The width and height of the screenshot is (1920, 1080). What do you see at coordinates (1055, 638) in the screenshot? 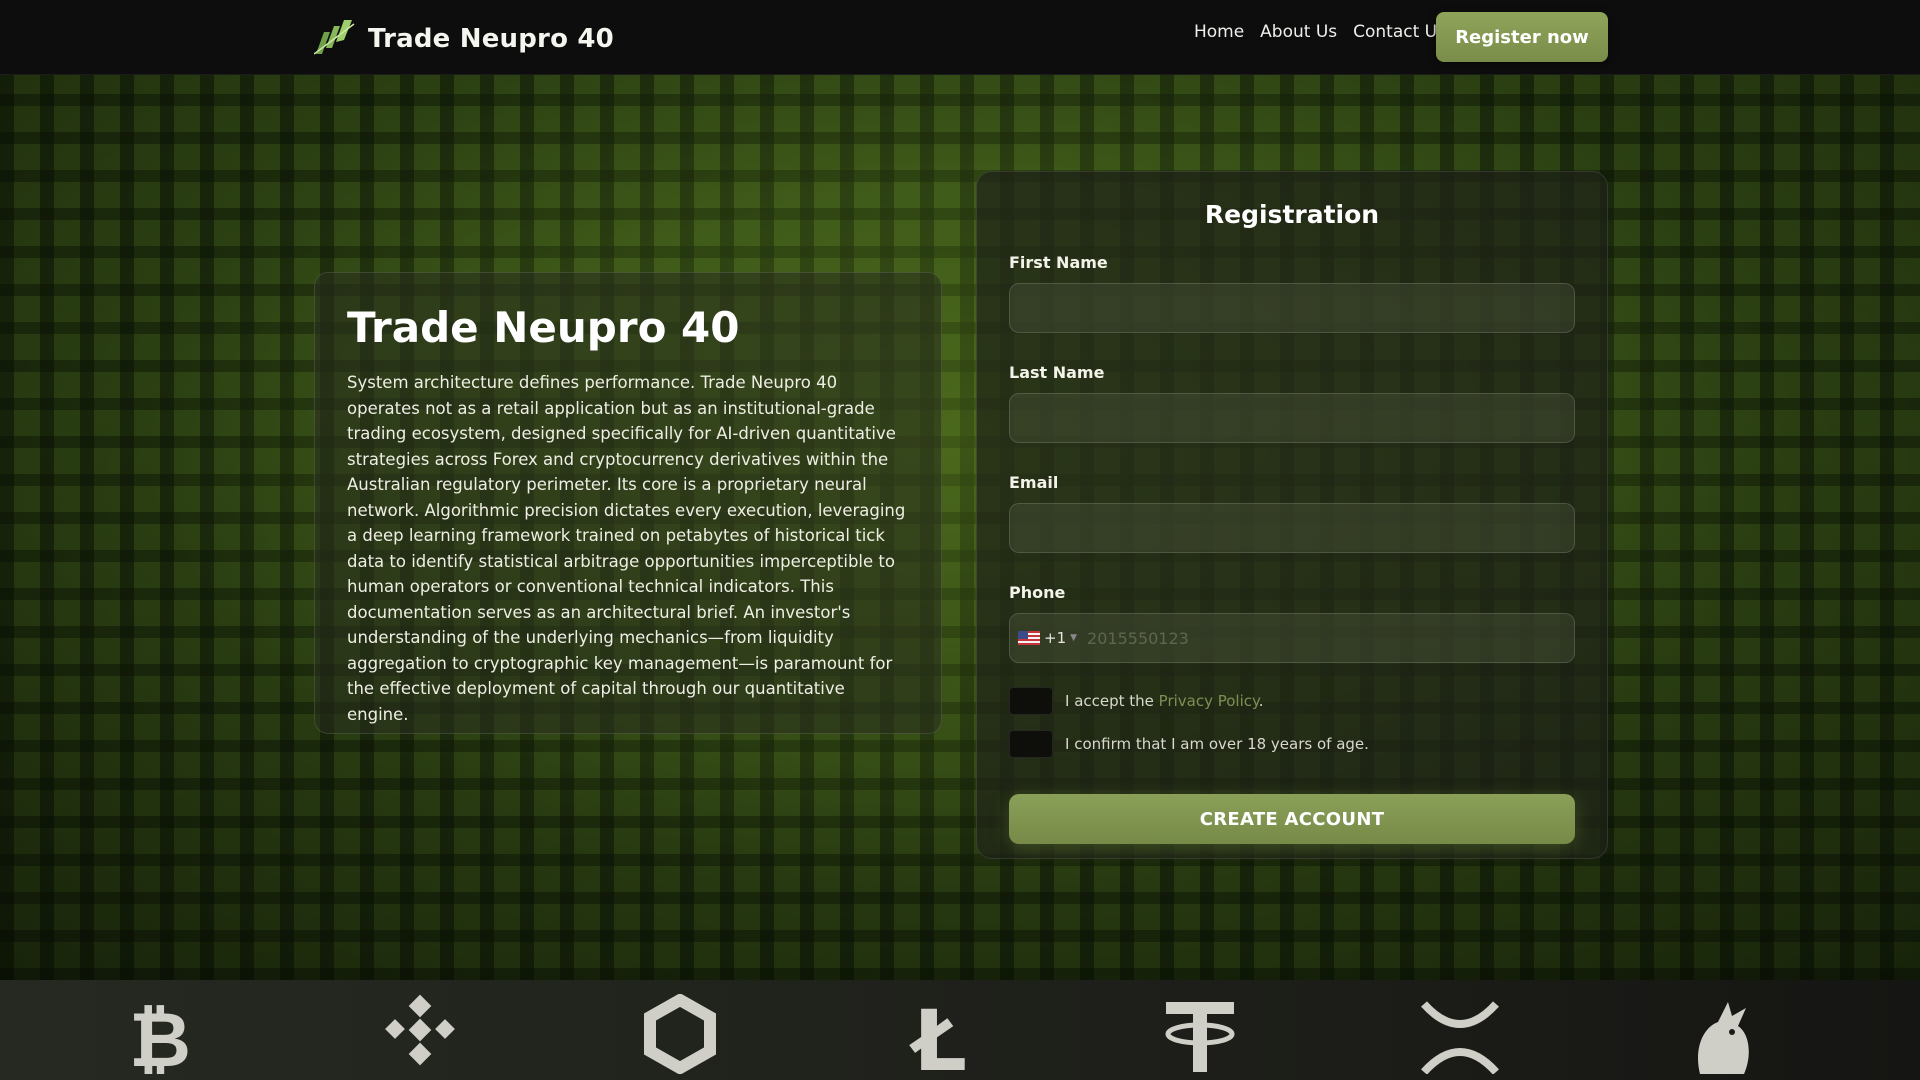
I see `dial-code: +1` at bounding box center [1055, 638].